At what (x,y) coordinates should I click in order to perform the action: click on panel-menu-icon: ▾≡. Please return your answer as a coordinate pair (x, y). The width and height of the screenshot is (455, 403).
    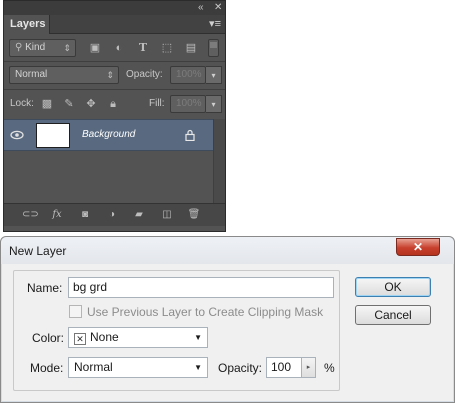
    Looking at the image, I should click on (215, 24).